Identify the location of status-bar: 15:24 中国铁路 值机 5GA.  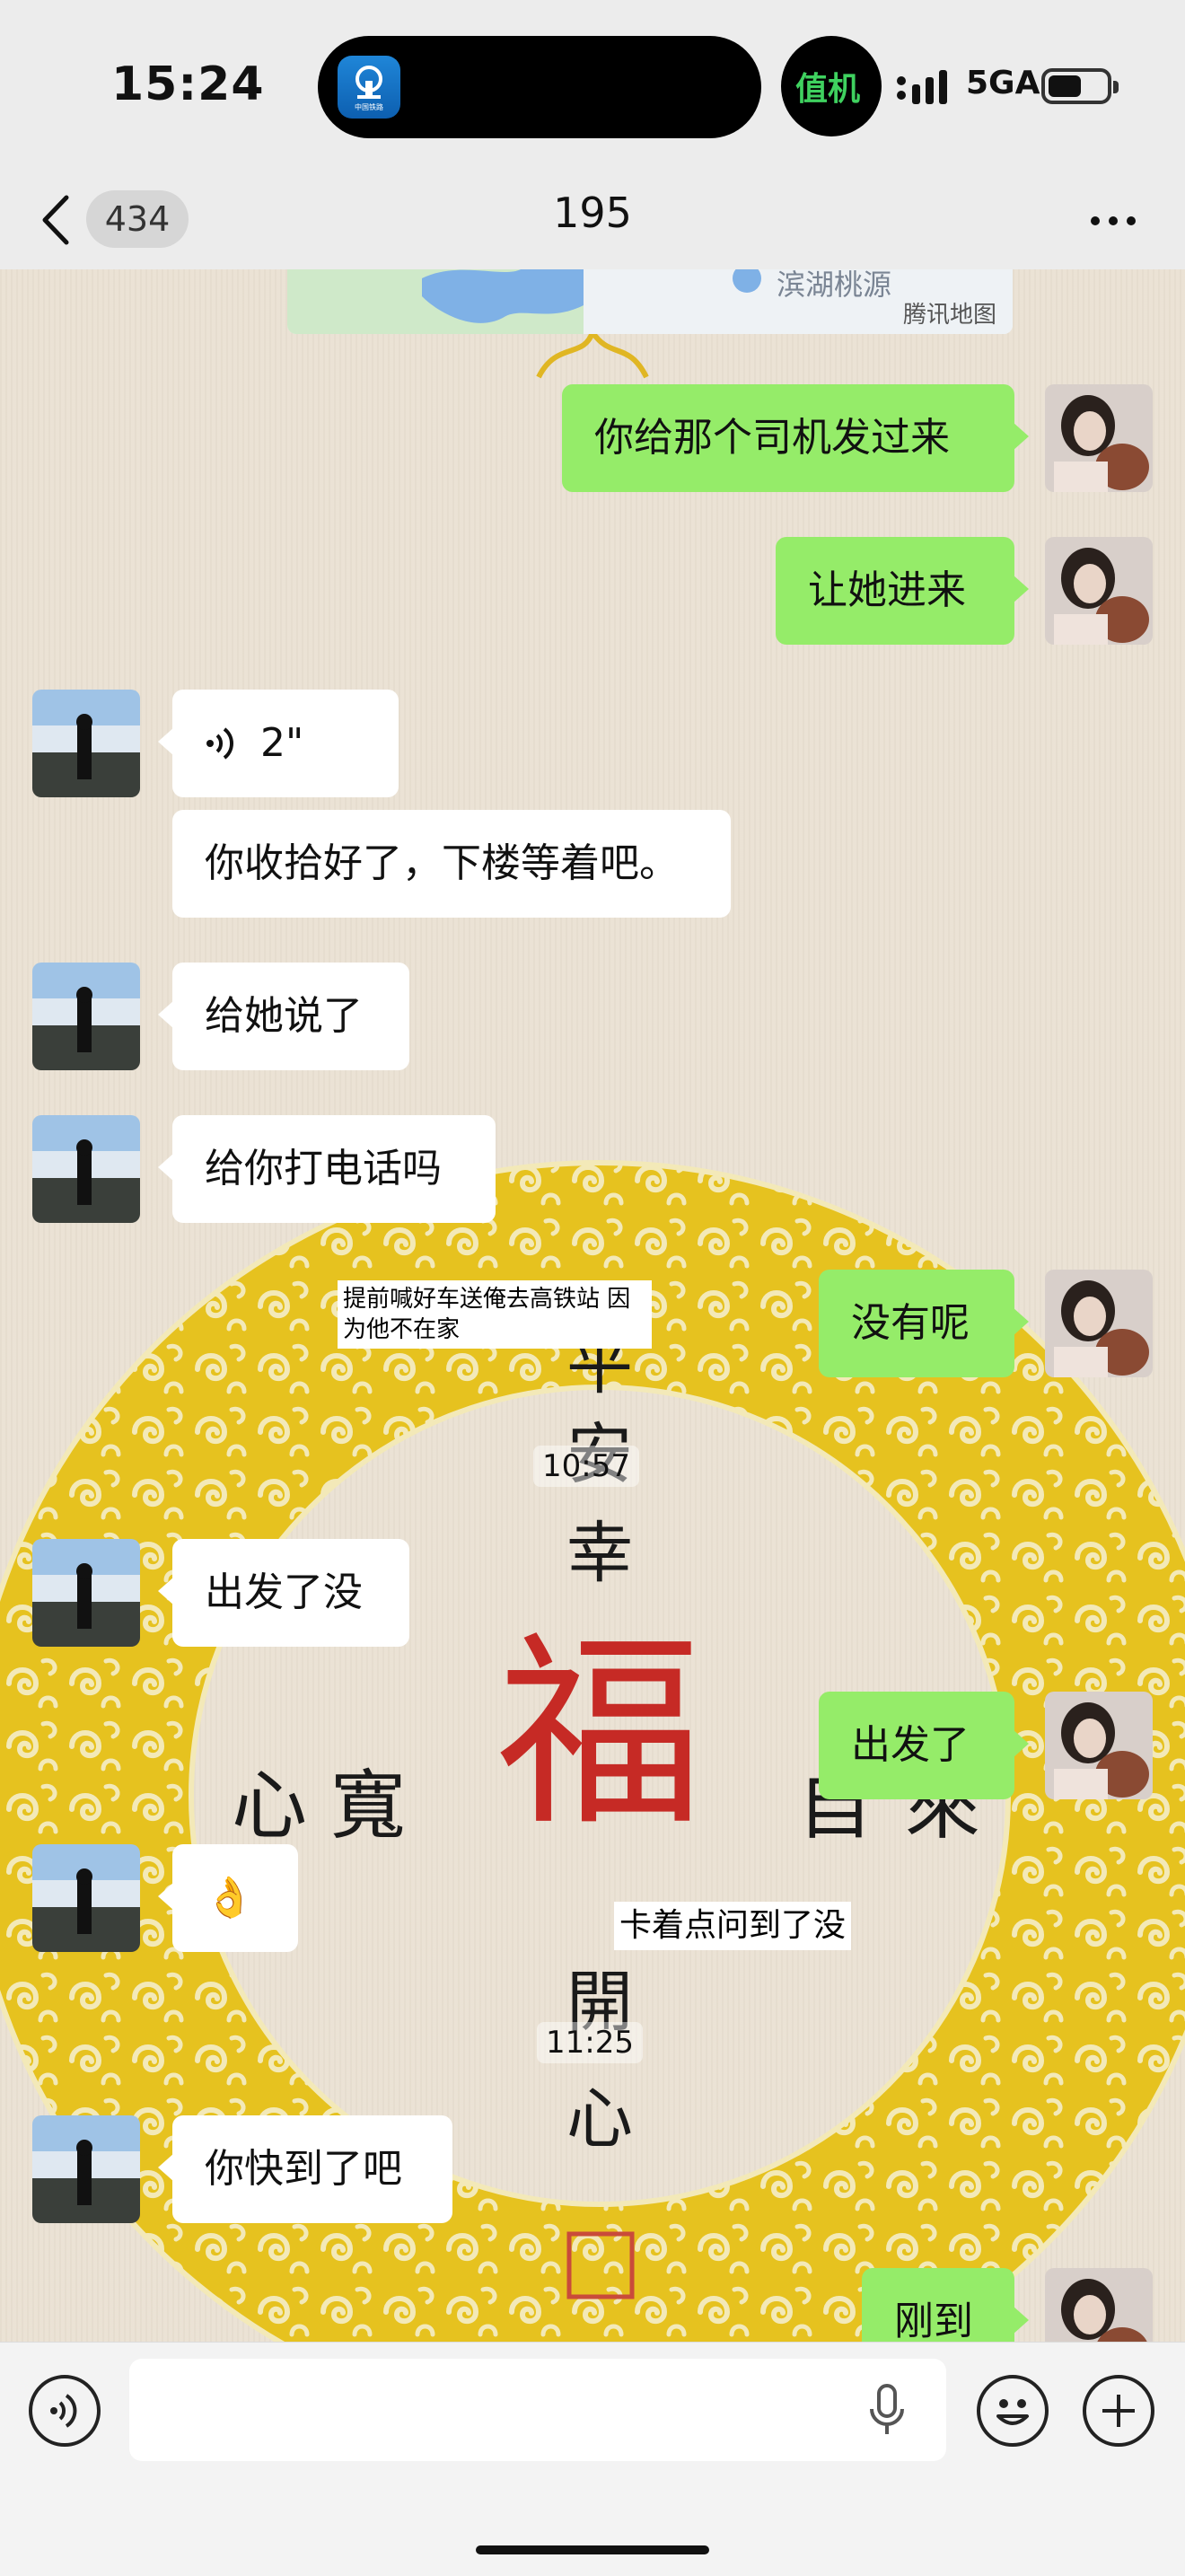
(592, 85).